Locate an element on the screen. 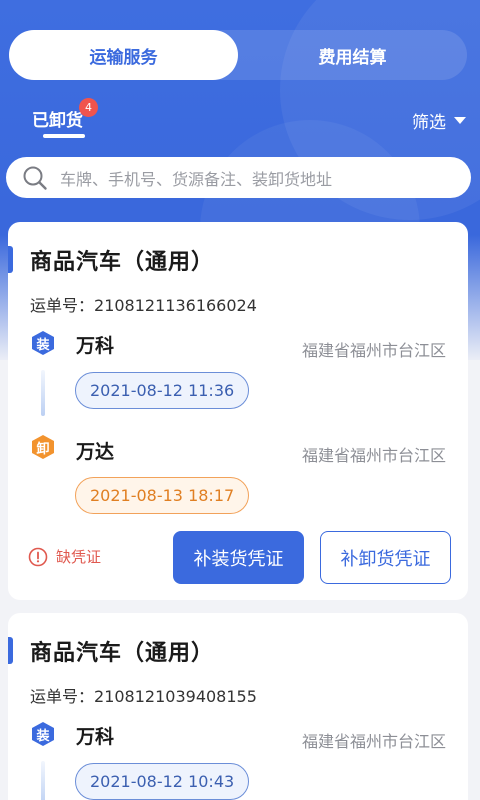 The width and height of the screenshot is (480, 800). waybill-number: 运单号：2108121039408155 is located at coordinates (143, 695).